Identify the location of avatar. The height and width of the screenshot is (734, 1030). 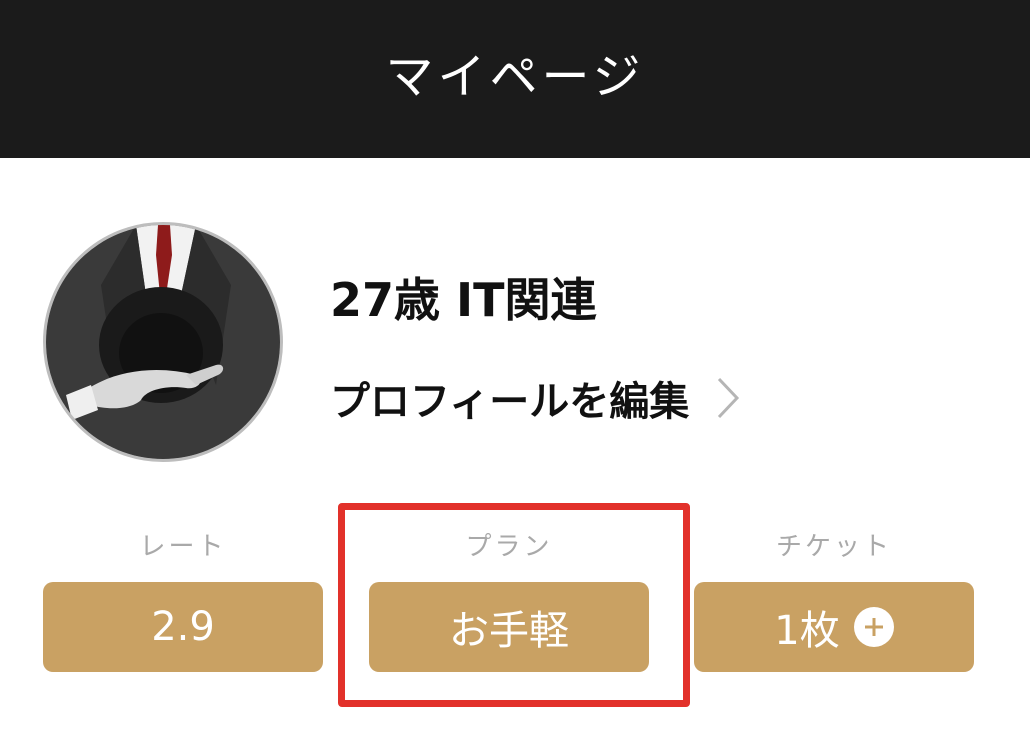
(163, 342).